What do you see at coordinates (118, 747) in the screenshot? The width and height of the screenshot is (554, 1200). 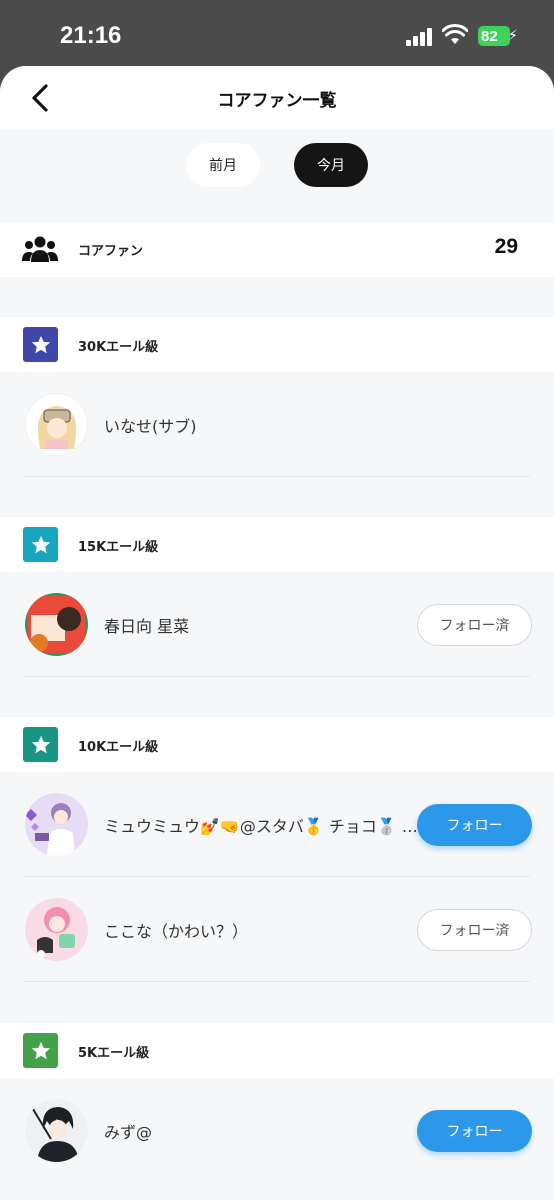 I see `tier-label: 10Kエール級` at bounding box center [118, 747].